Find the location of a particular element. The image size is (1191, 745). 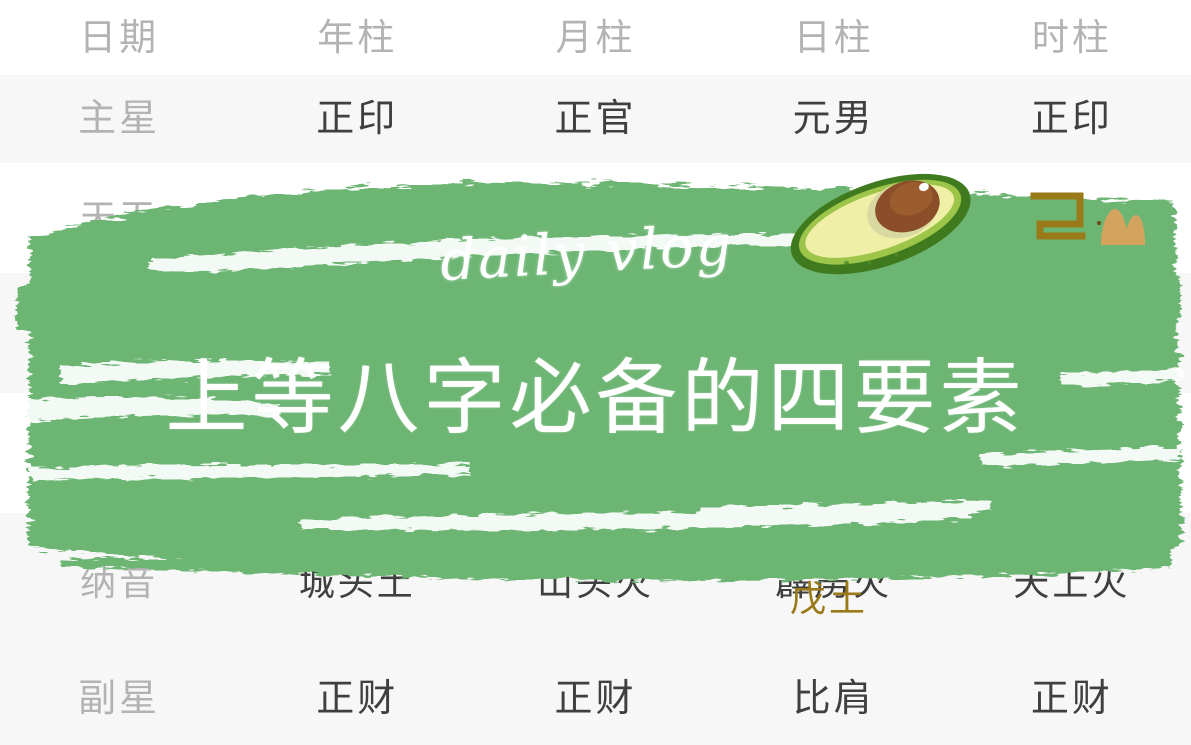

avocado-icon is located at coordinates (881, 225).